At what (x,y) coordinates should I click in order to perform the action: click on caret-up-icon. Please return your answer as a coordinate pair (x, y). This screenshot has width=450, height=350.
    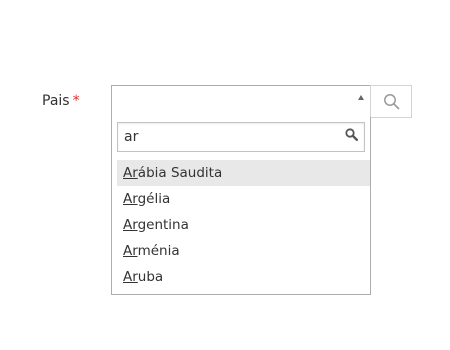
    Looking at the image, I should click on (361, 97).